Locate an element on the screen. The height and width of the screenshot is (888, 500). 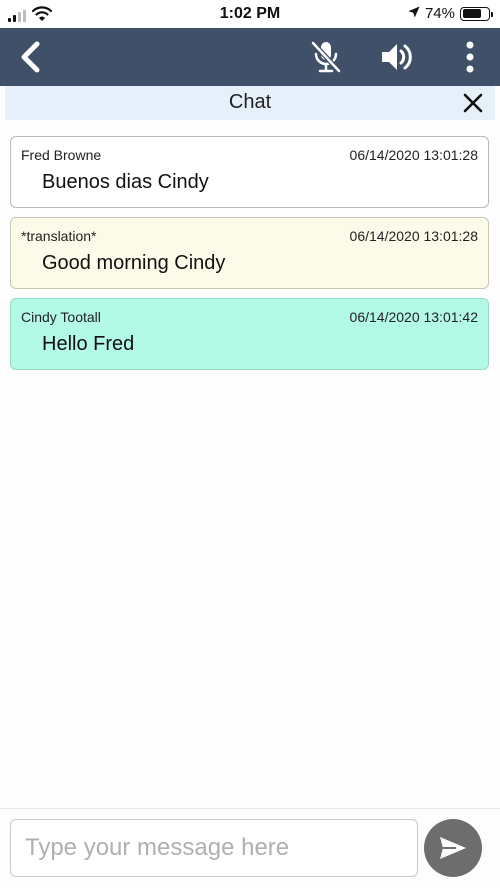
location-arrow-icon is located at coordinates (414, 13).